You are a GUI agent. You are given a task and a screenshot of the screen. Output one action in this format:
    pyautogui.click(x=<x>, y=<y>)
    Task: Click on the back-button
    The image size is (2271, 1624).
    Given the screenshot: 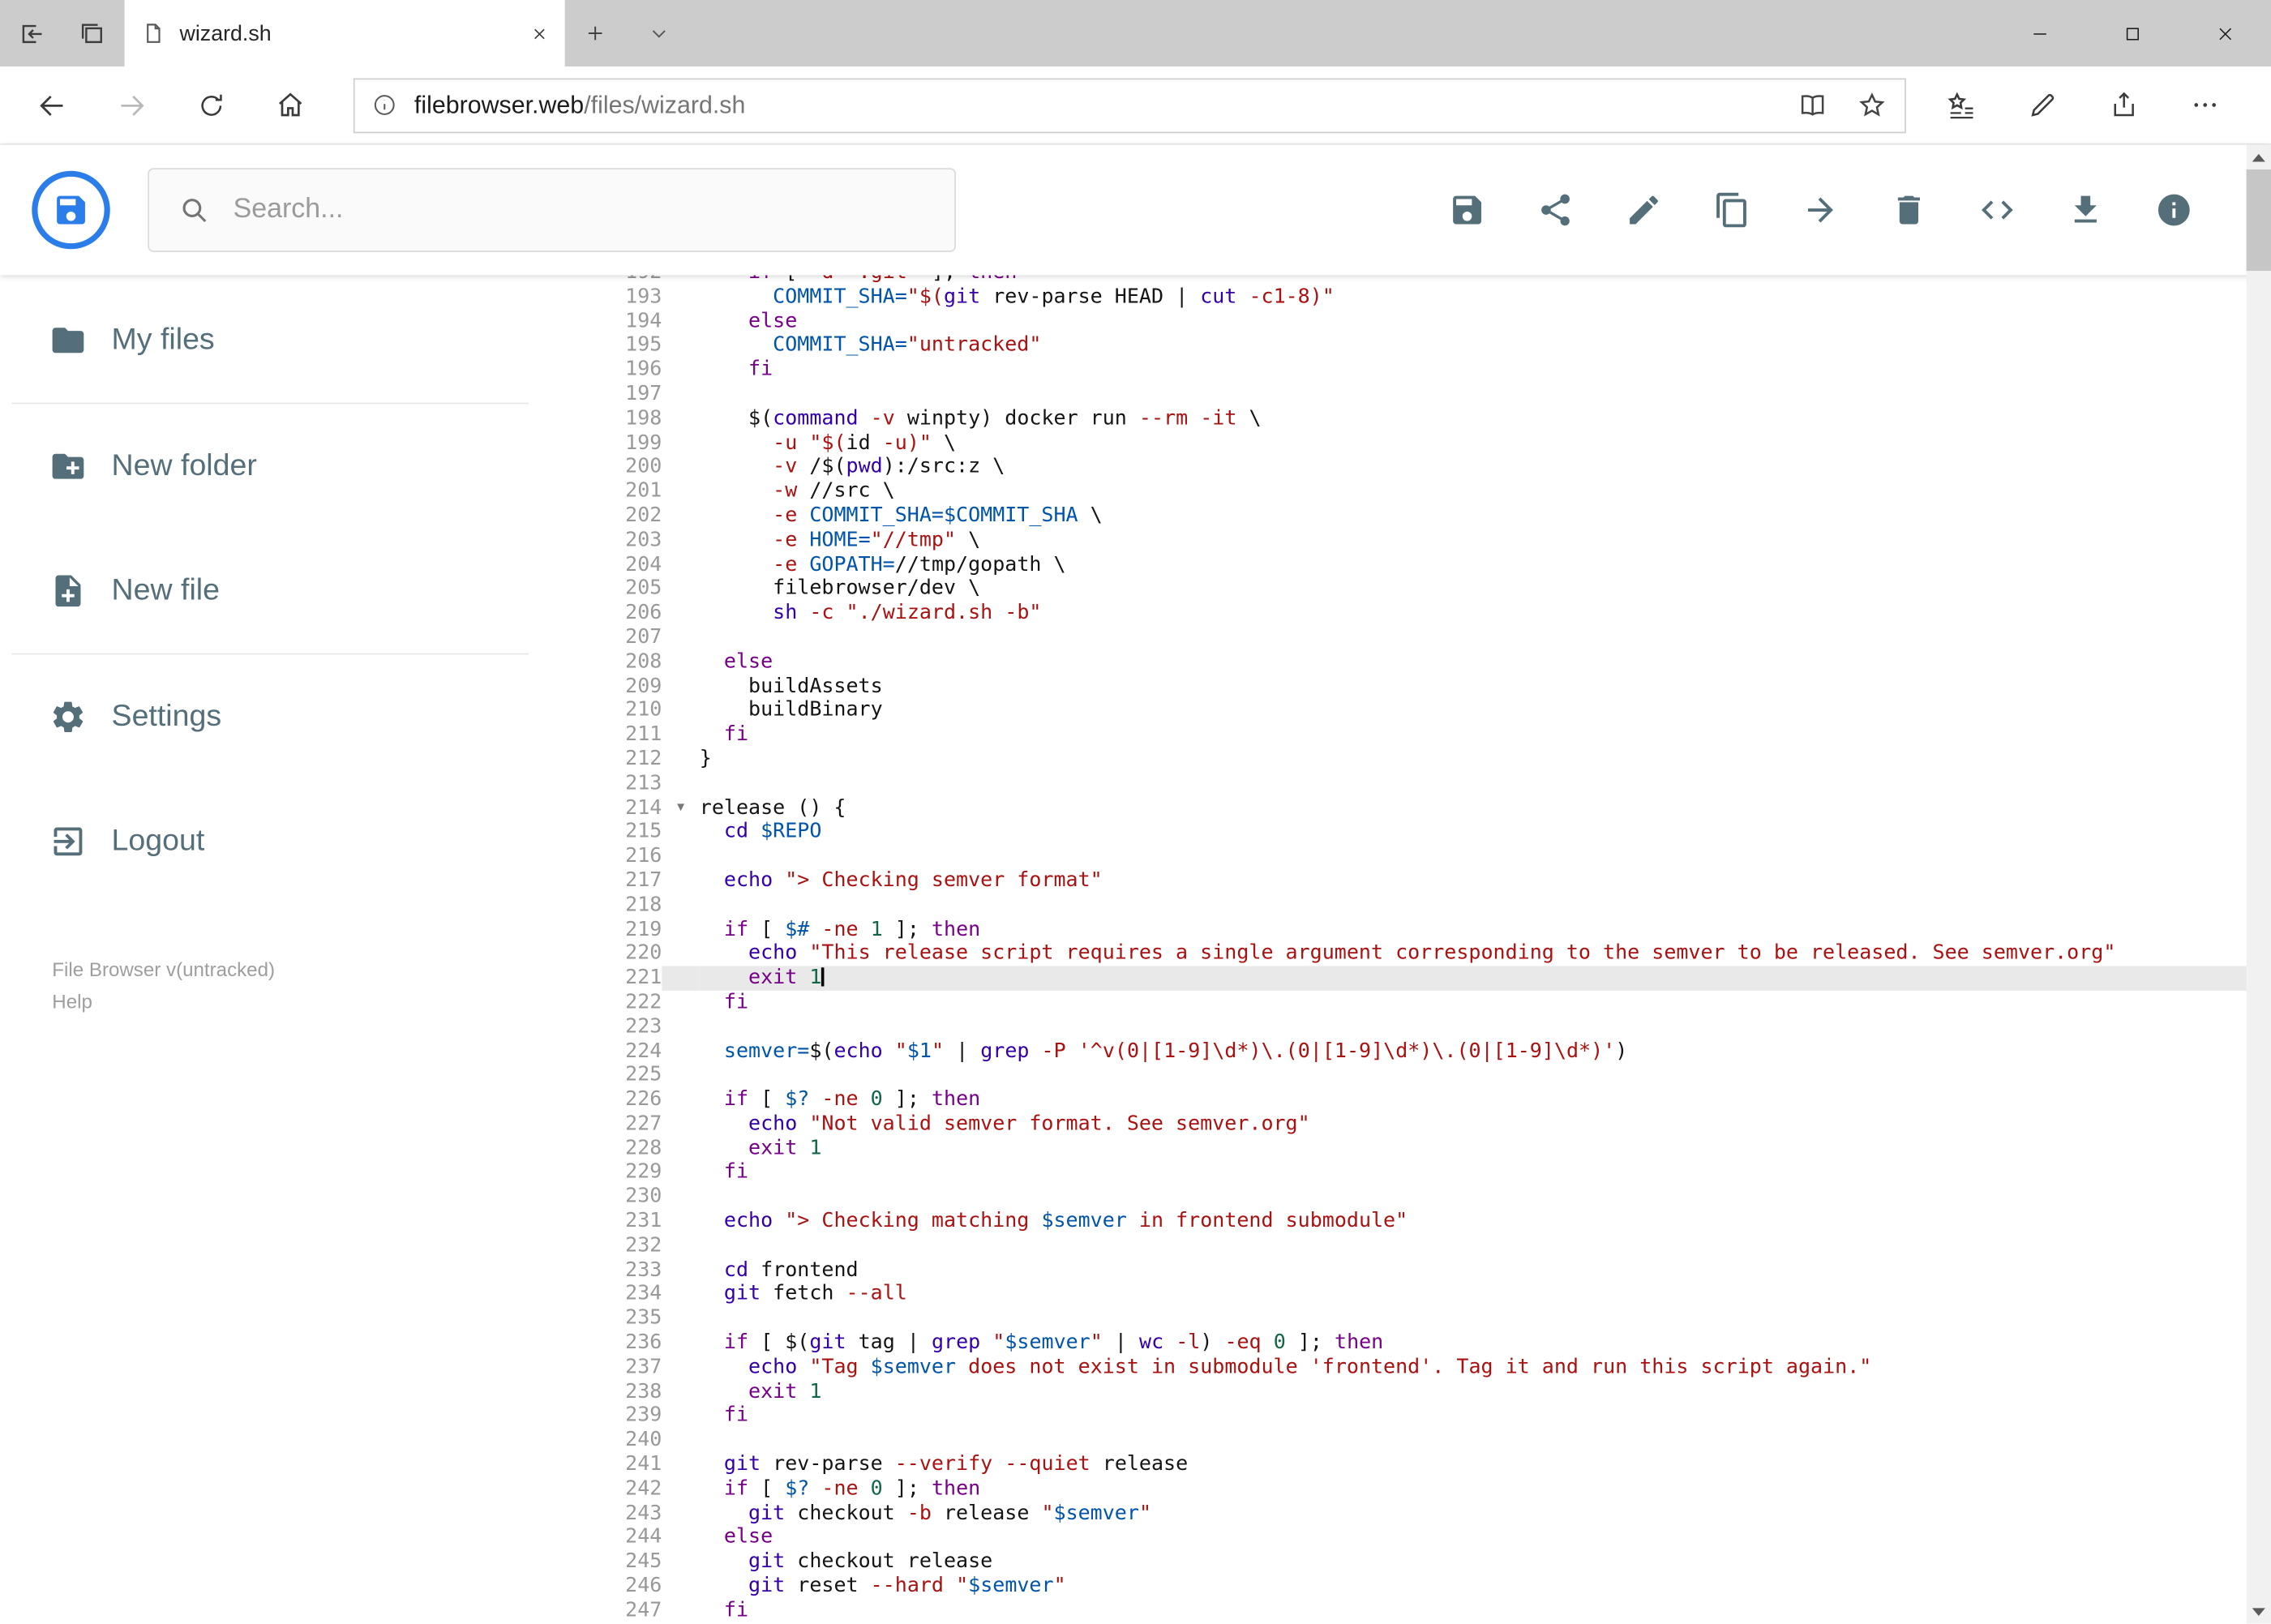 What is the action you would take?
    pyautogui.click(x=51, y=105)
    